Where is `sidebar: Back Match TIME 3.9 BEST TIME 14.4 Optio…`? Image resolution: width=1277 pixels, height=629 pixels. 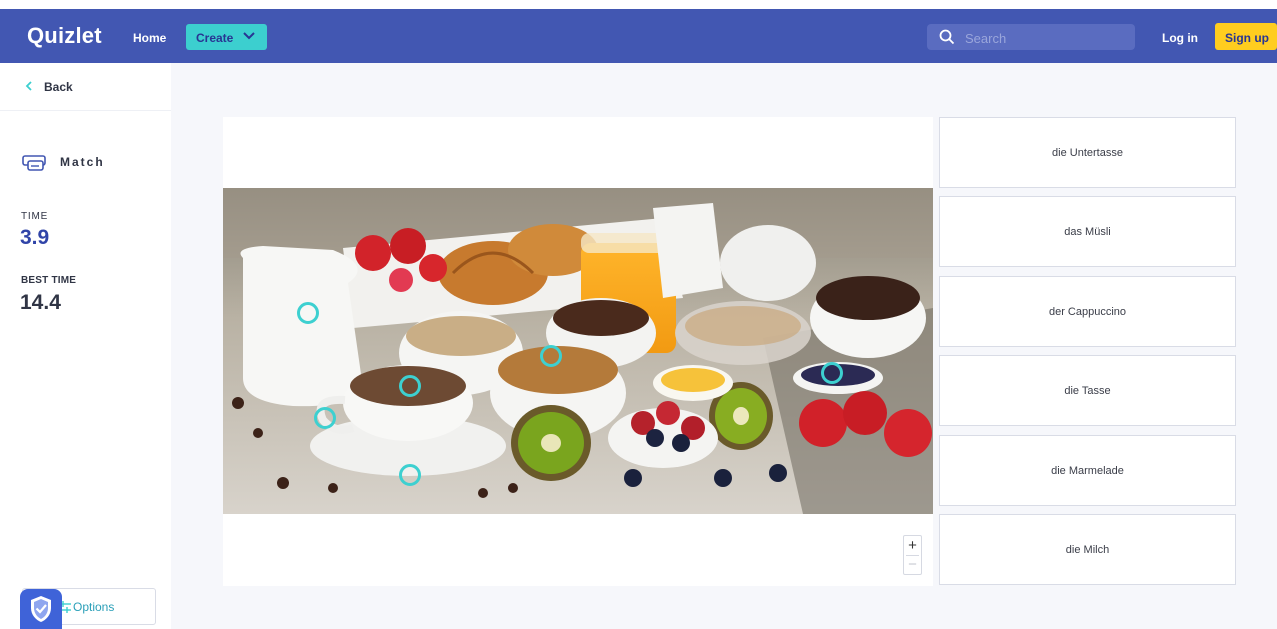 sidebar: Back Match TIME 3.9 BEST TIME 14.4 Optio… is located at coordinates (85, 346).